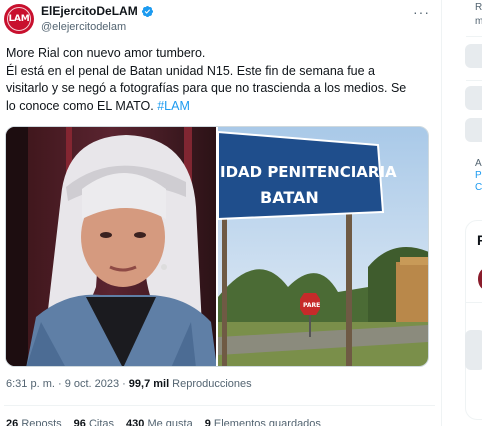  Describe the element at coordinates (149, 384) in the screenshot. I see `views-count: 99,7 mil` at that location.